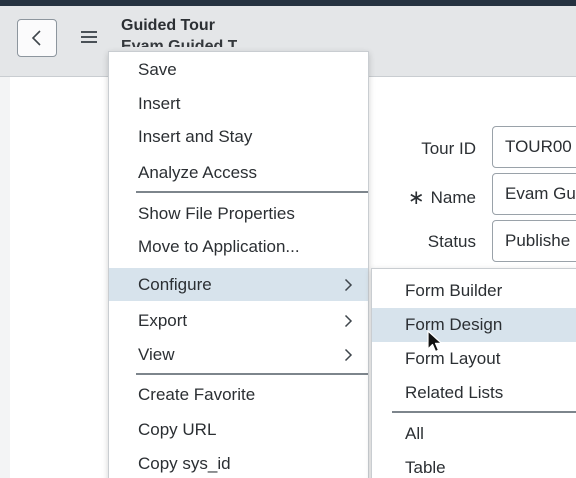 The image size is (576, 478). Describe the element at coordinates (474, 393) in the screenshot. I see `submenu-item-related-lists: Related Lists` at that location.